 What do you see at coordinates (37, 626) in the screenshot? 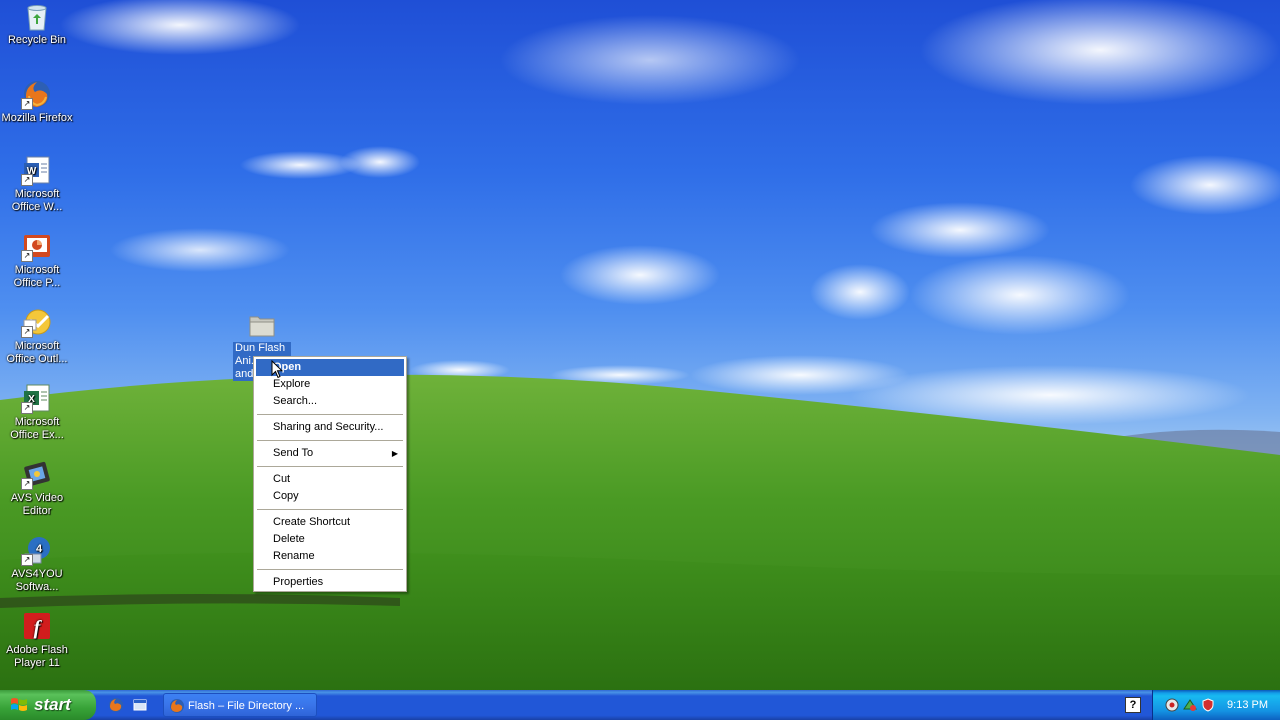
I see `flash-player-icon: f` at bounding box center [37, 626].